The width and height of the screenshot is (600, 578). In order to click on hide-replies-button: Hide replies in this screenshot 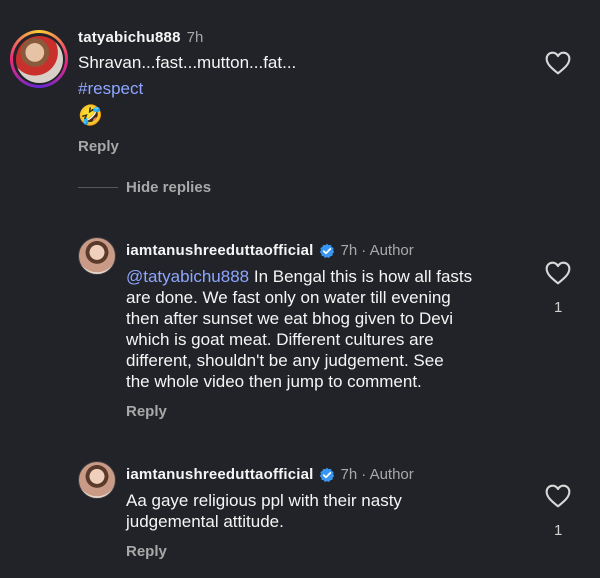, I will do `click(168, 187)`.